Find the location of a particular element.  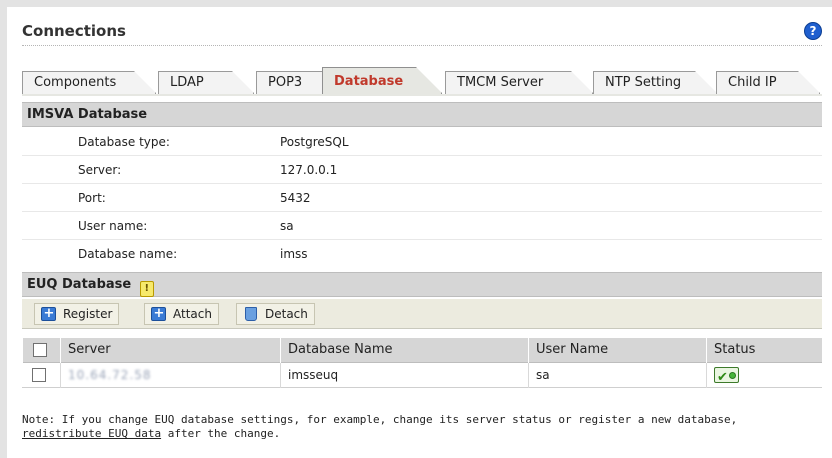

tab-child-ip: Child IP is located at coordinates (768, 82).